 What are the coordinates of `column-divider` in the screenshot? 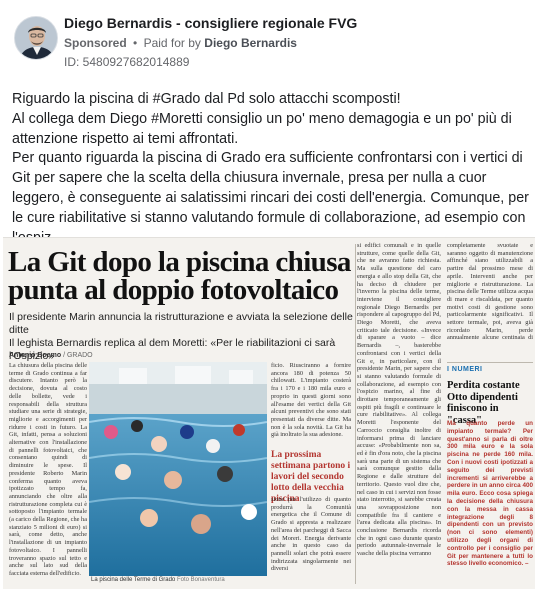 It's located at (355, 414).